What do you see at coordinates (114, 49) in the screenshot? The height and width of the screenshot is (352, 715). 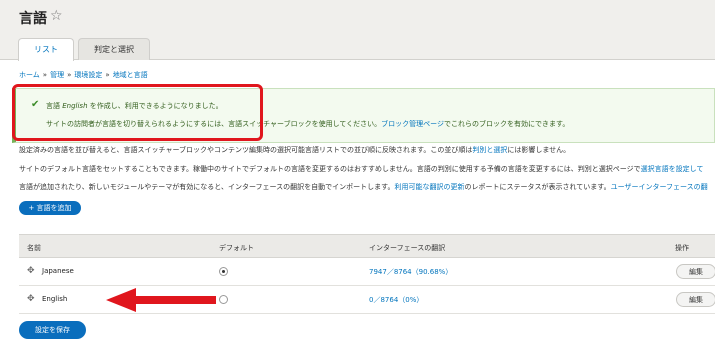 I see `tab-detection-selection: 判定と選択` at bounding box center [114, 49].